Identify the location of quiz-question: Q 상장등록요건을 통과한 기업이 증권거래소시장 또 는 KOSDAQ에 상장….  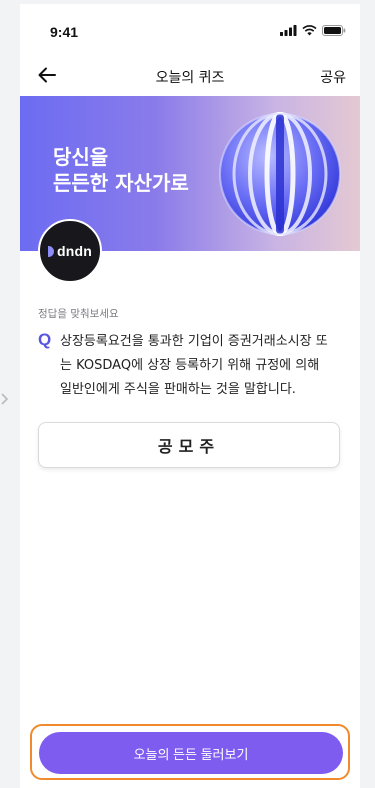
(193, 366).